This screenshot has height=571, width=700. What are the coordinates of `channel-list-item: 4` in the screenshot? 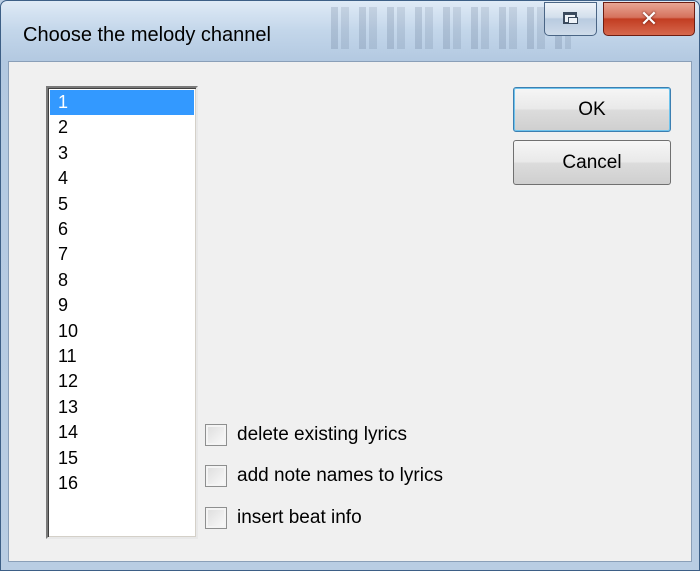 It's located at (63, 178).